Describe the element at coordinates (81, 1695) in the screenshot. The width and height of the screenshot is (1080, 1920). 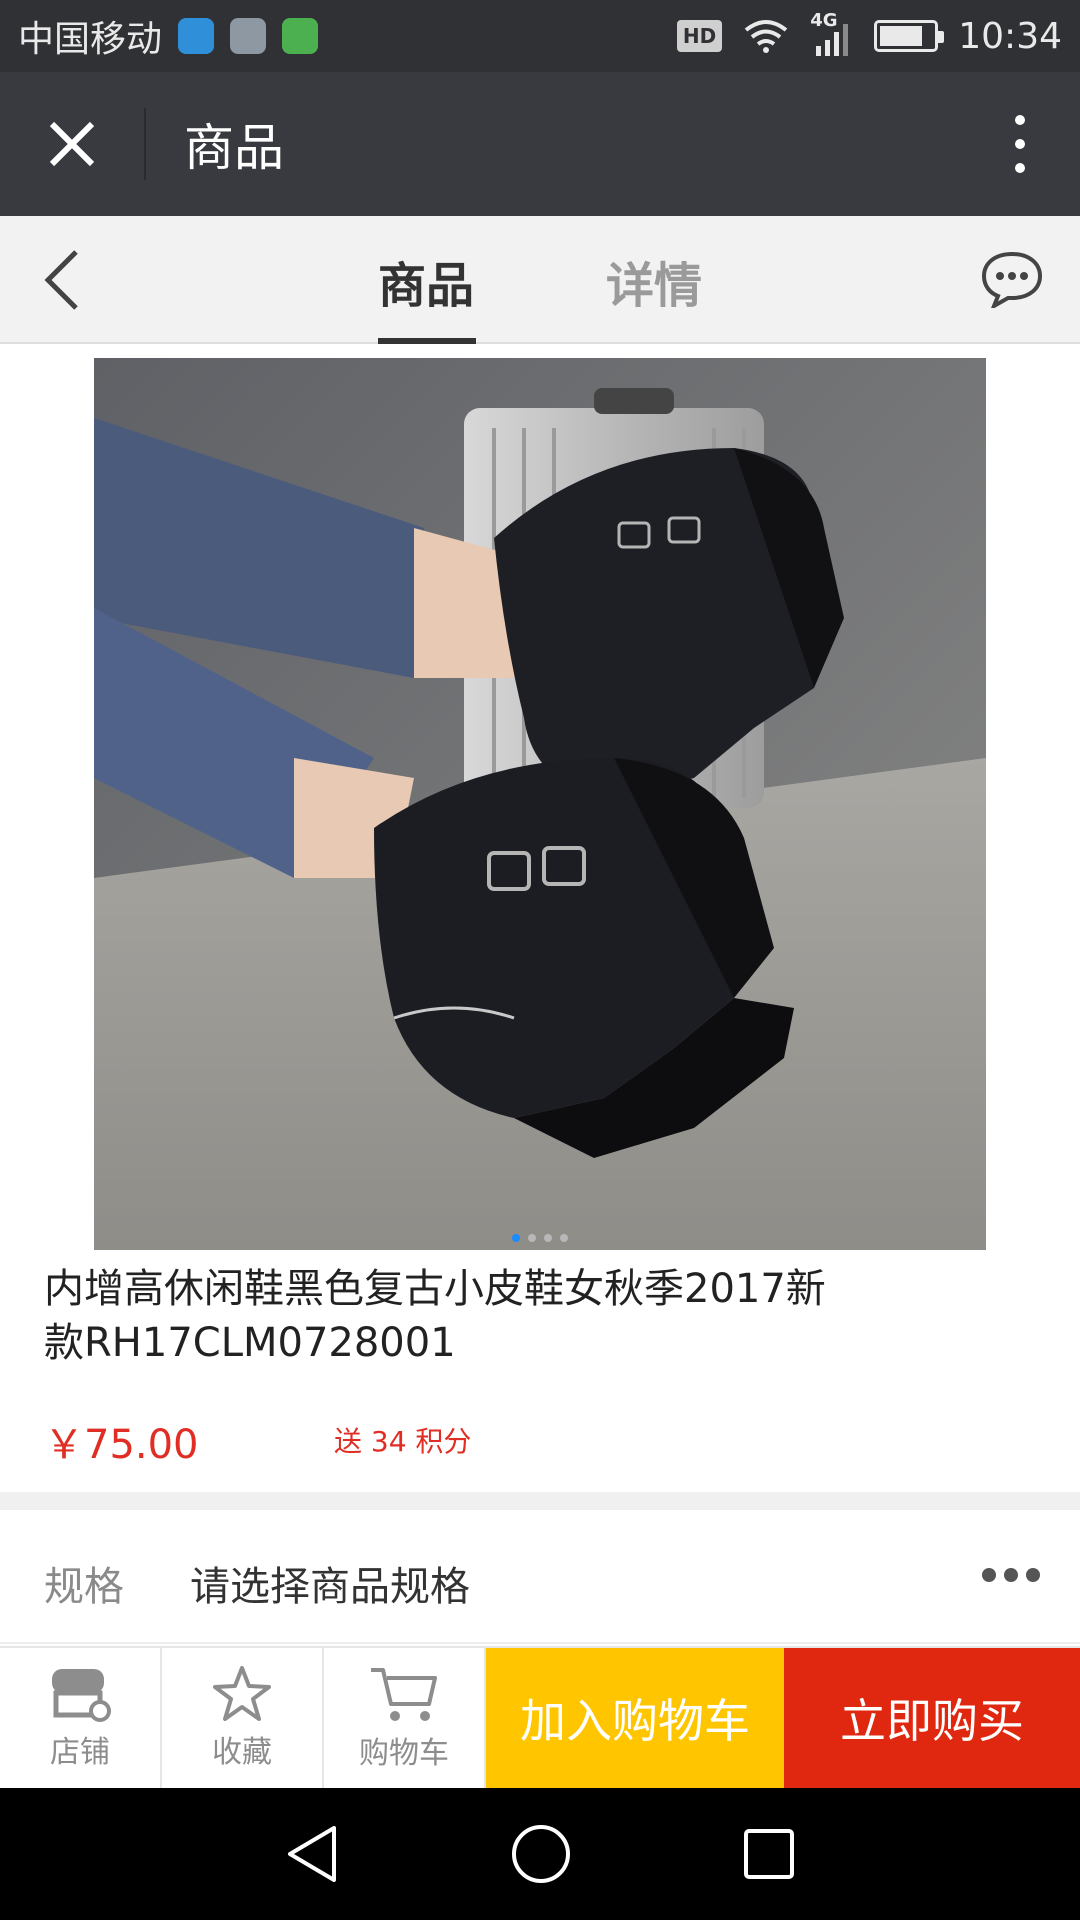
I see `shop-icon` at that location.